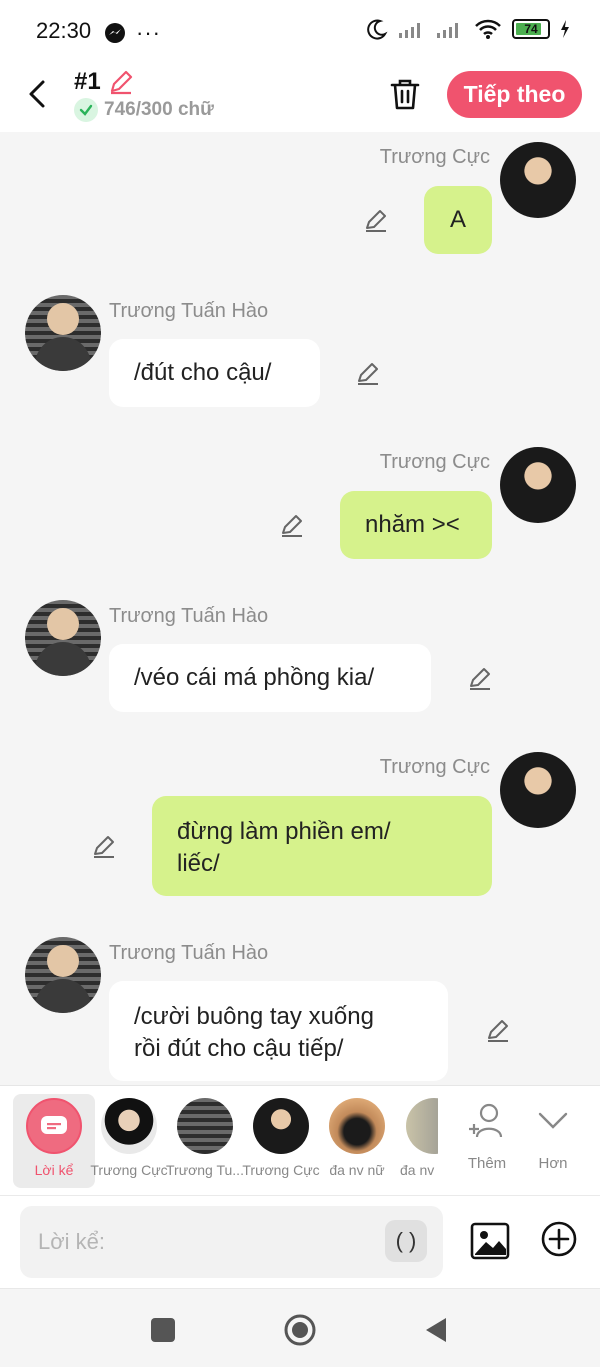  I want to click on input-container: ( ), so click(231, 1242).